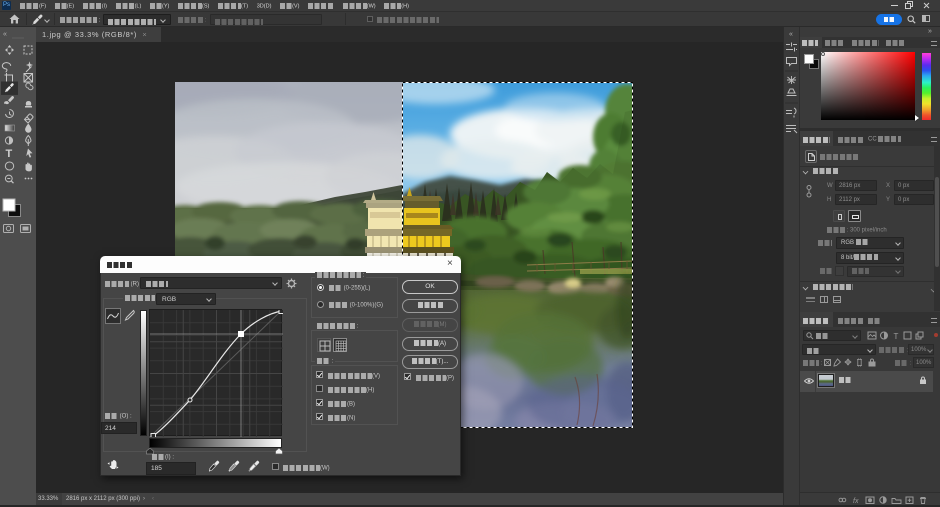 This screenshot has width=940, height=507. What do you see at coordinates (856, 501) in the screenshot?
I see `svg-text: fx` at bounding box center [856, 501].